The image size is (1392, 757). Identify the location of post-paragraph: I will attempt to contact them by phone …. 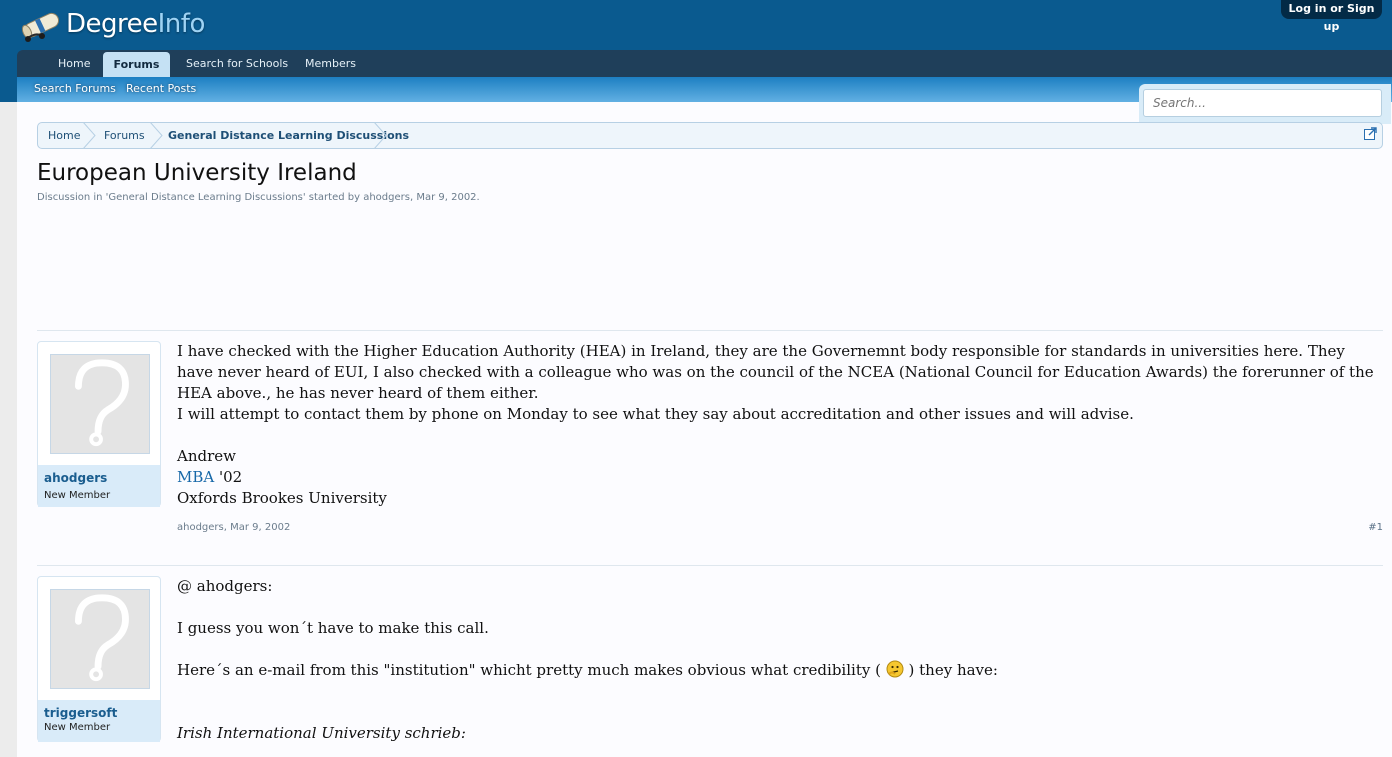
(655, 414).